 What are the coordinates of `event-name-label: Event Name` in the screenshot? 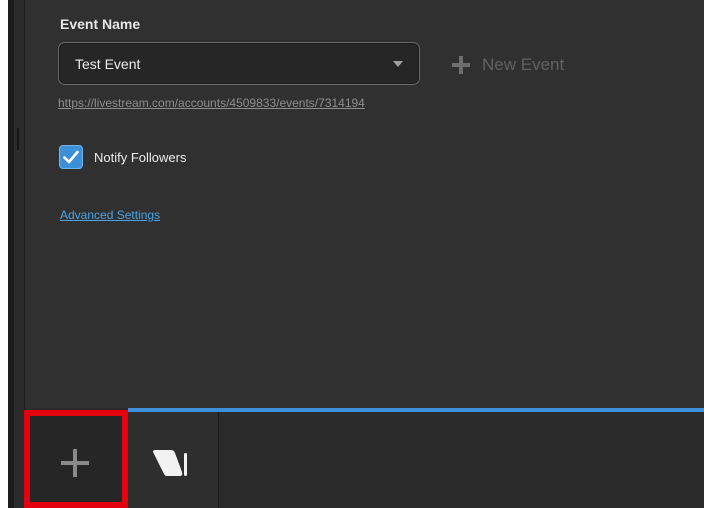 It's located at (100, 24).